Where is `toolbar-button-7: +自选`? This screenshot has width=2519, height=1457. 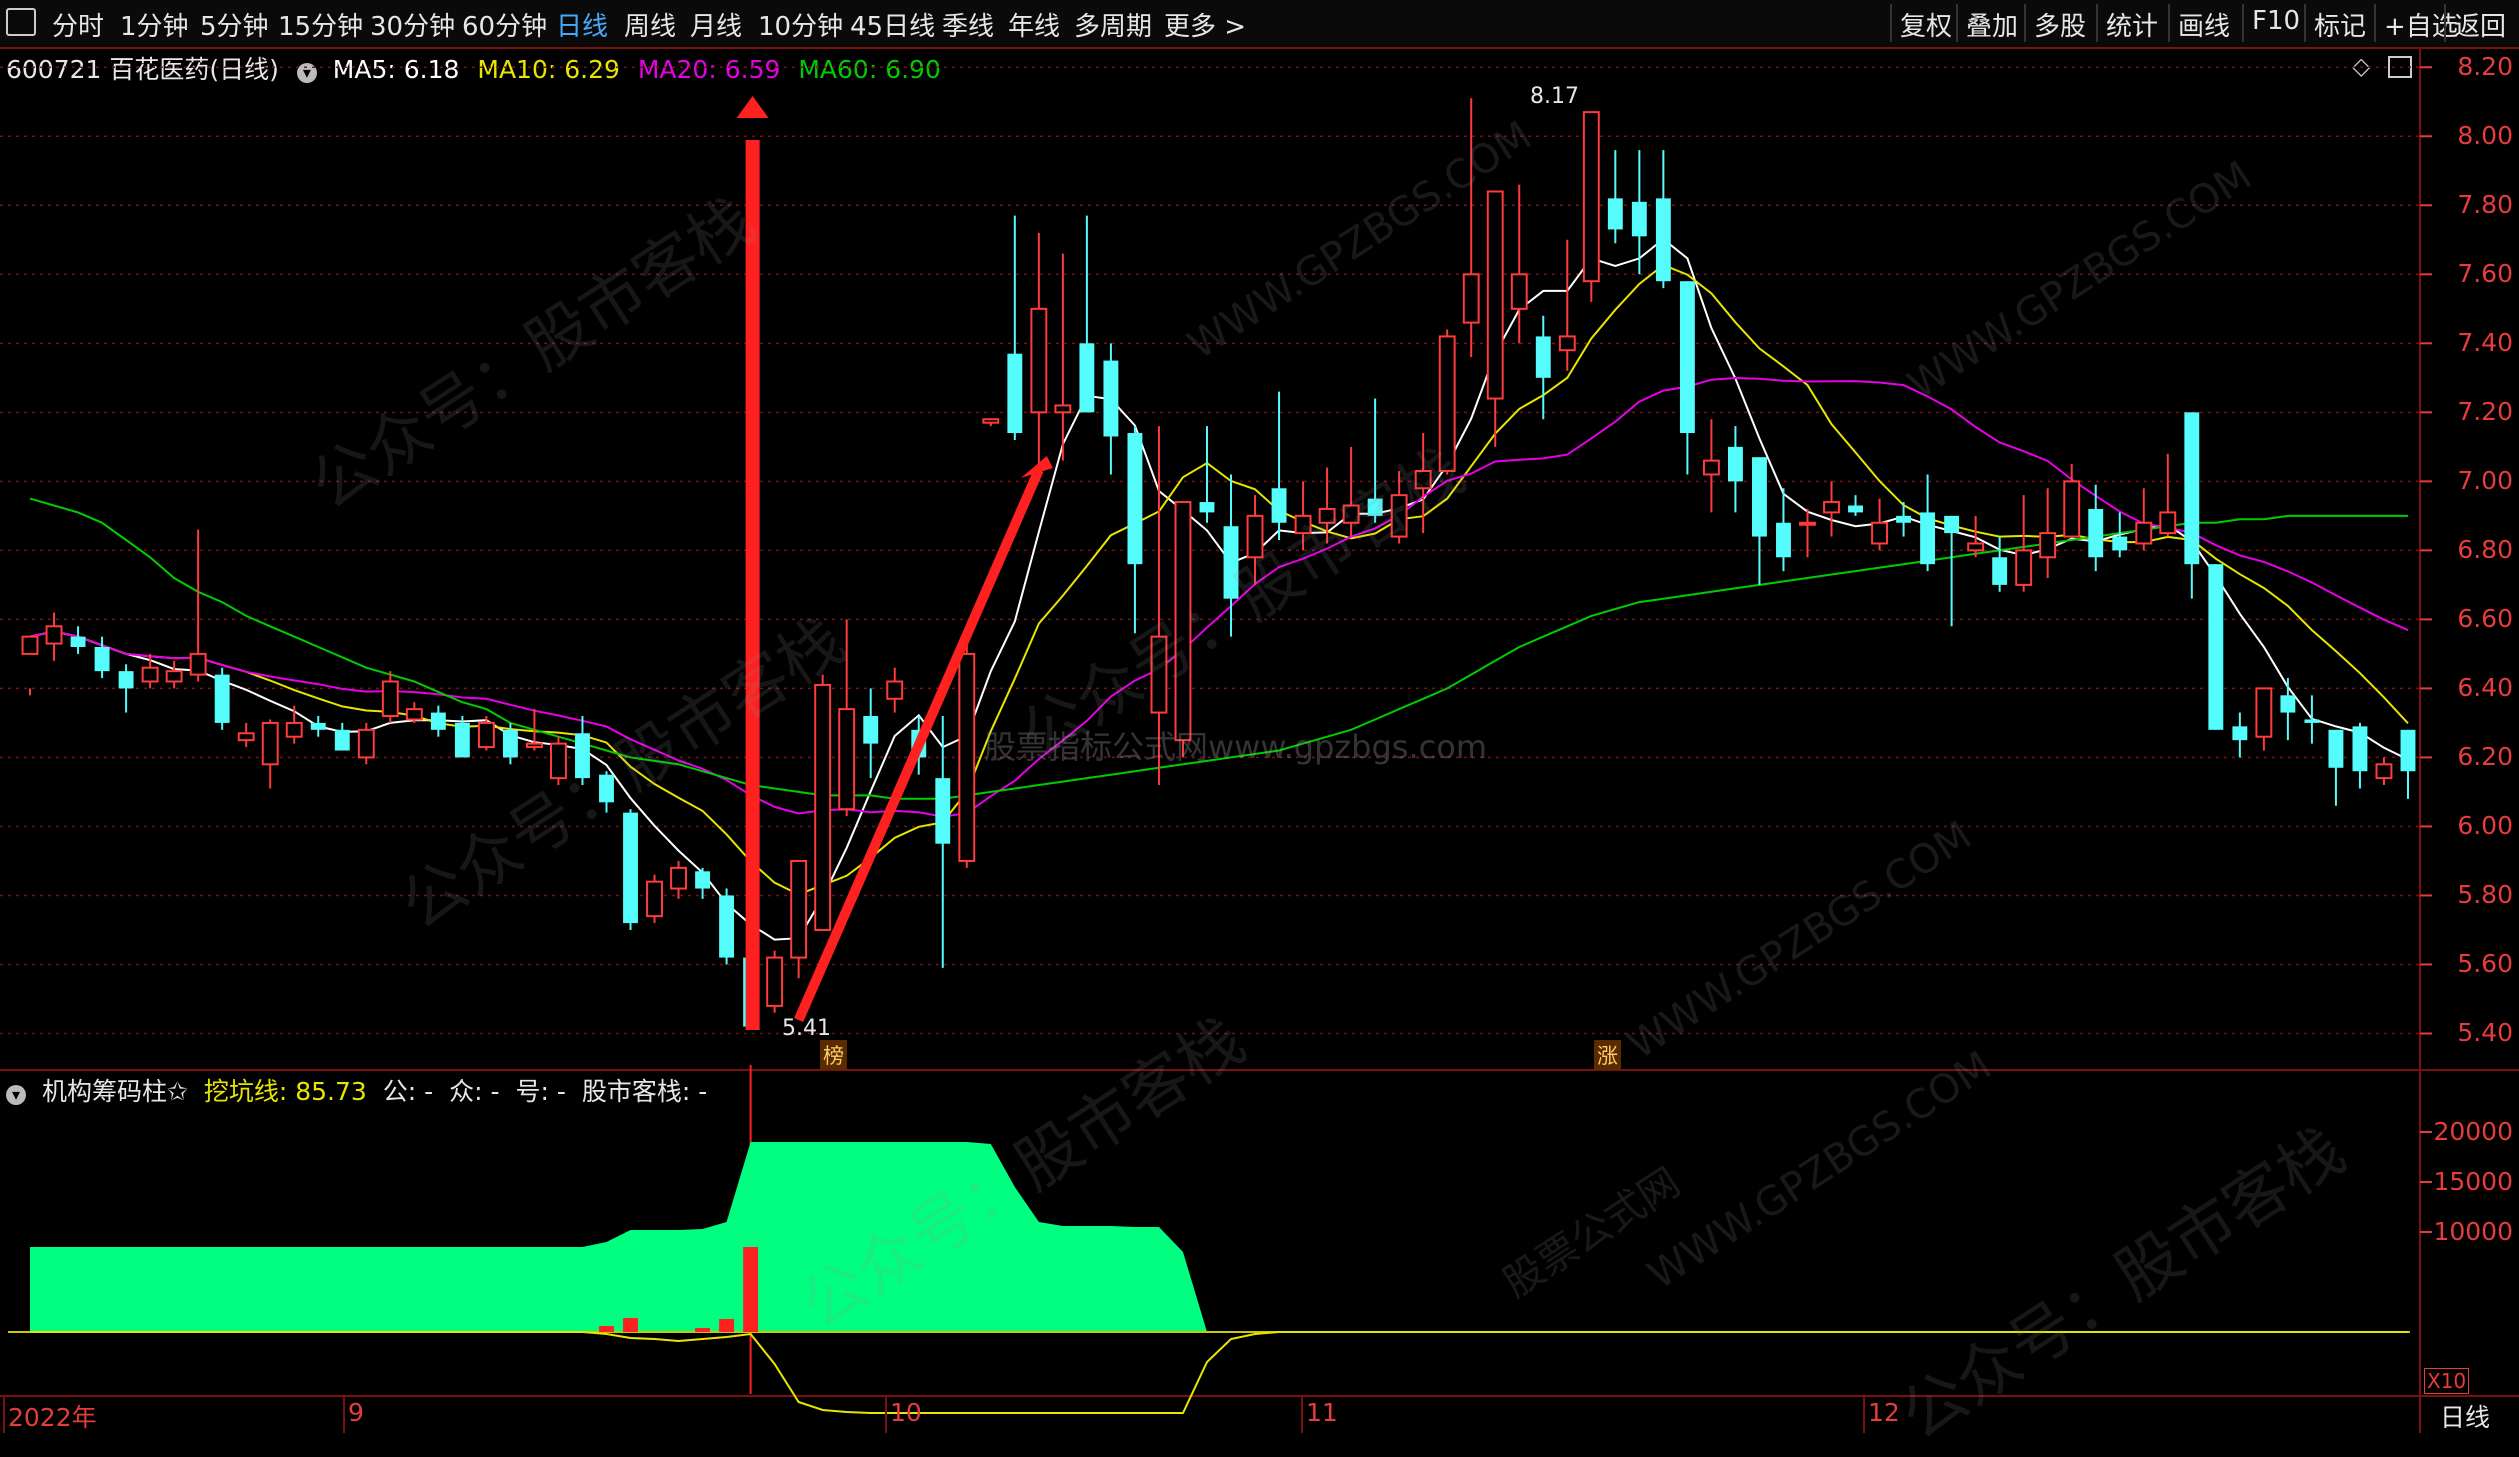
toolbar-button-7: +自选 is located at coordinates (2421, 24).